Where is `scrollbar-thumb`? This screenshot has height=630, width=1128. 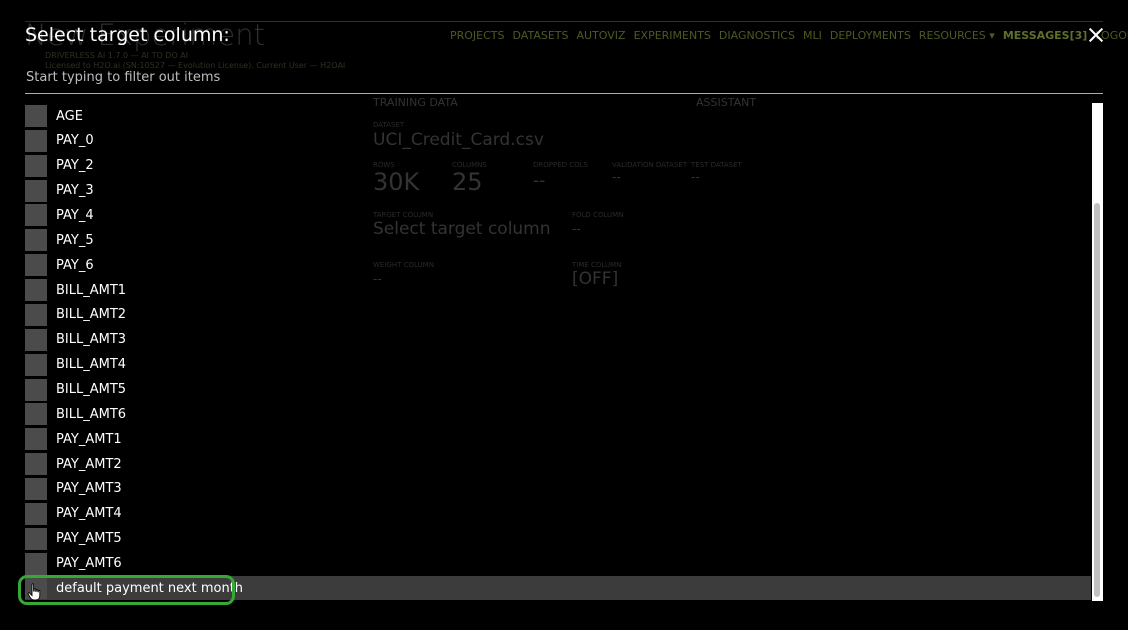 scrollbar-thumb is located at coordinates (1097, 400).